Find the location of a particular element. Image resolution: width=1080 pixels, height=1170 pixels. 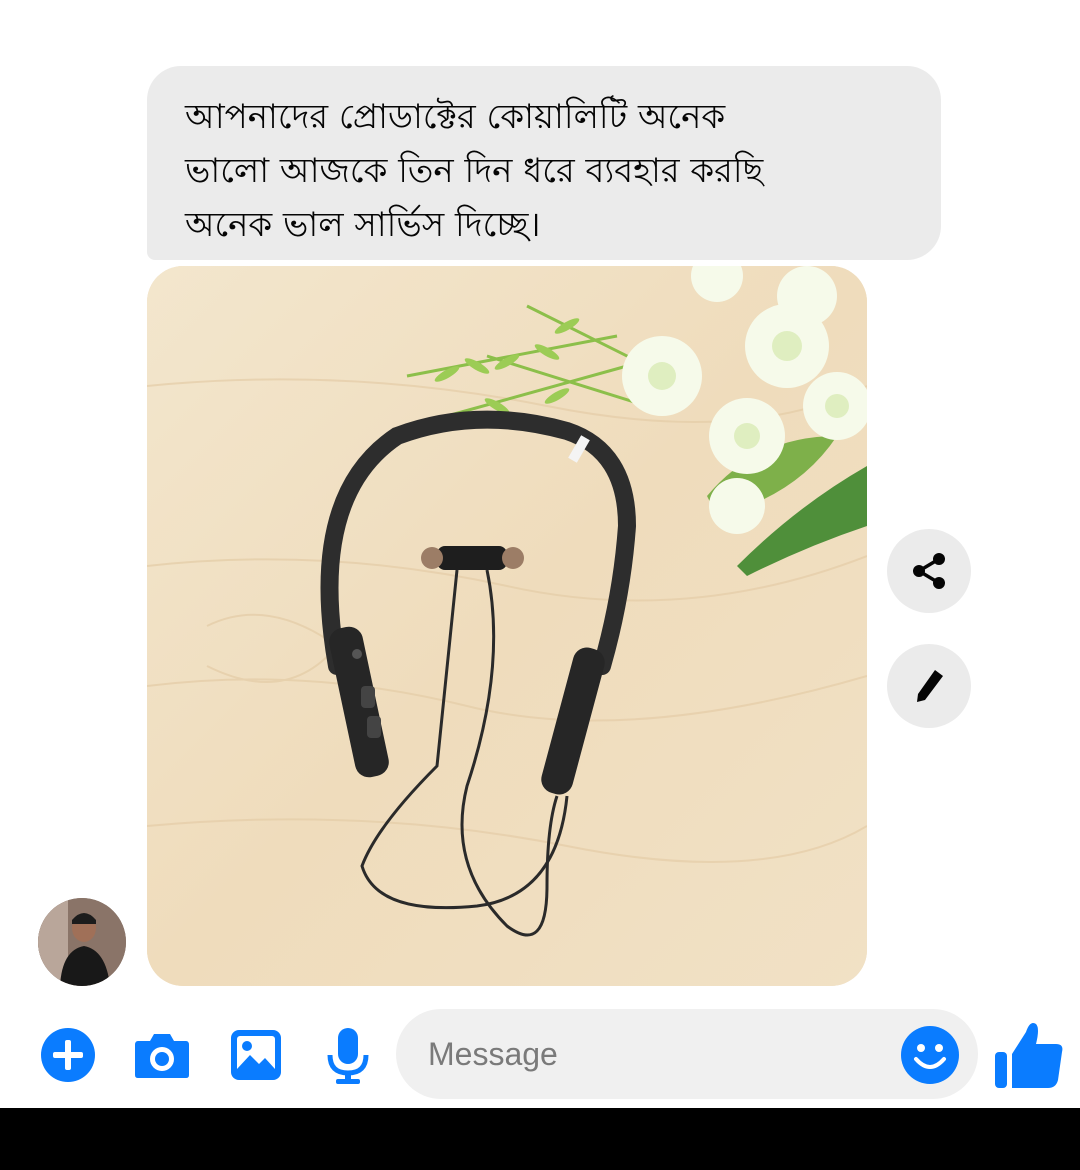

thumbs-up-icon is located at coordinates (1029, 1055).